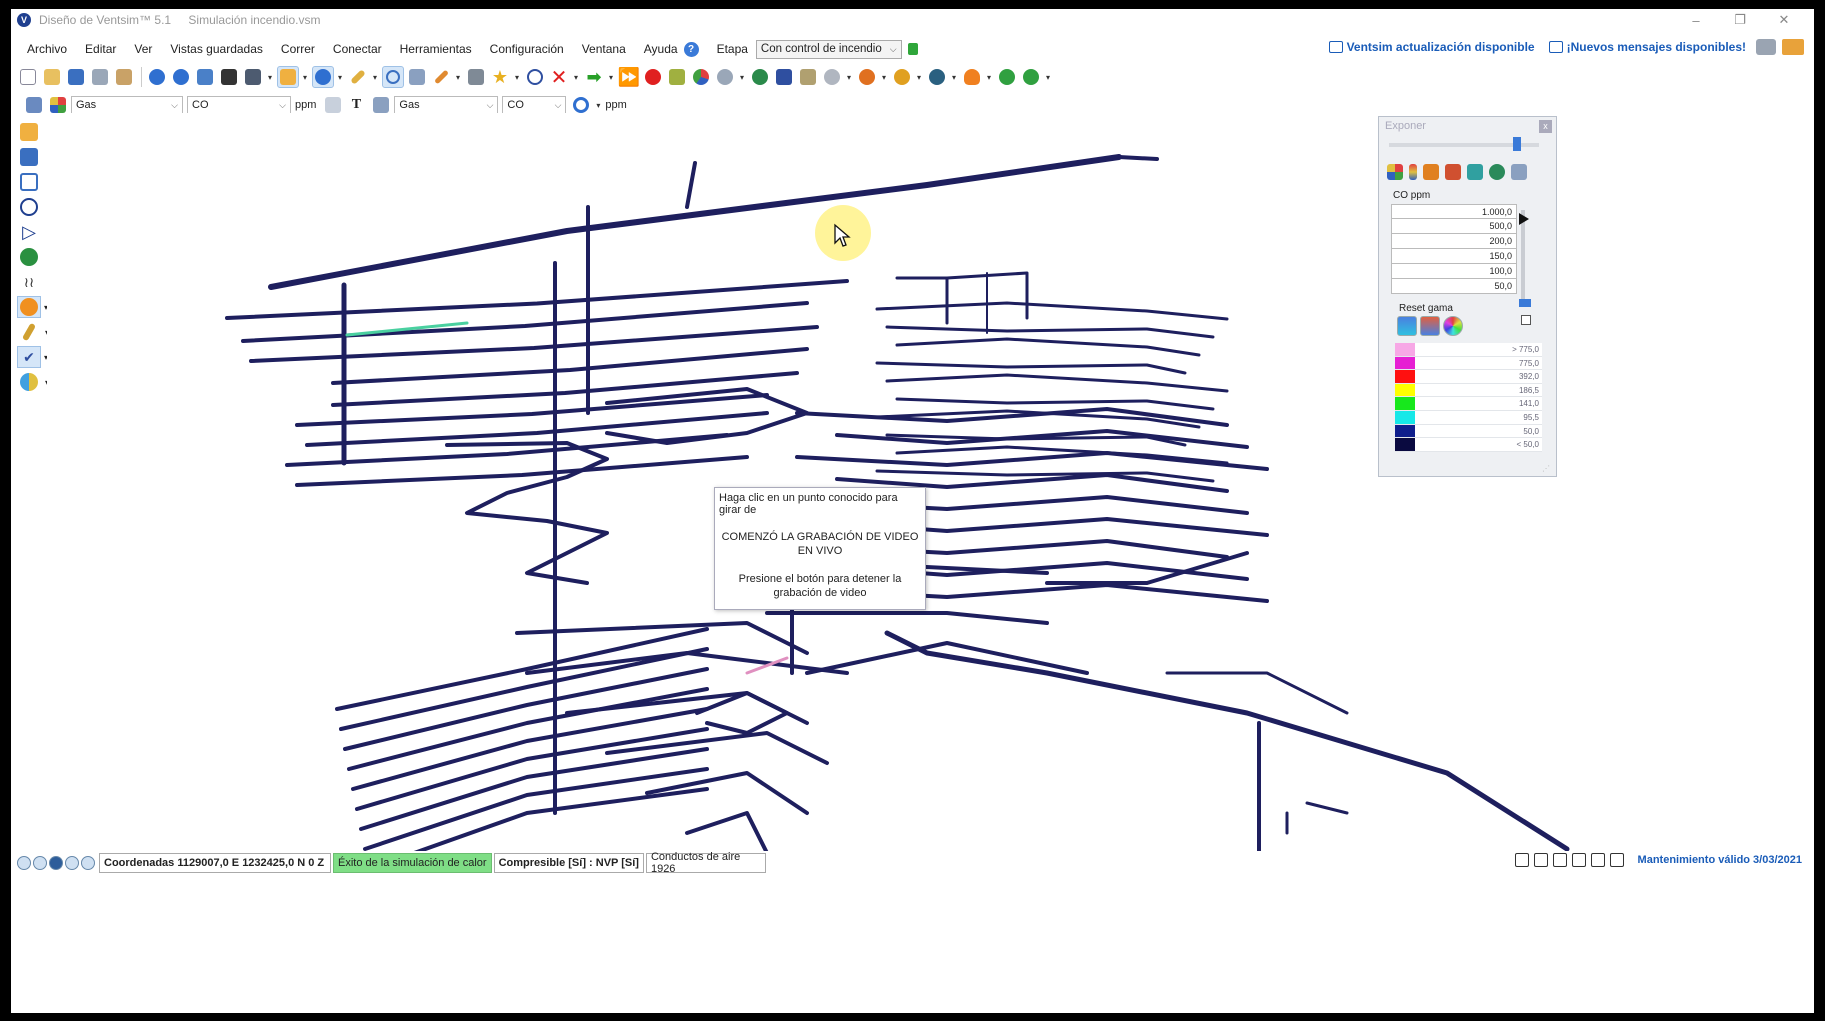 This screenshot has height=1021, width=1825. Describe the element at coordinates (1454, 271) in the screenshot. I see `level-input: 100,0` at that location.